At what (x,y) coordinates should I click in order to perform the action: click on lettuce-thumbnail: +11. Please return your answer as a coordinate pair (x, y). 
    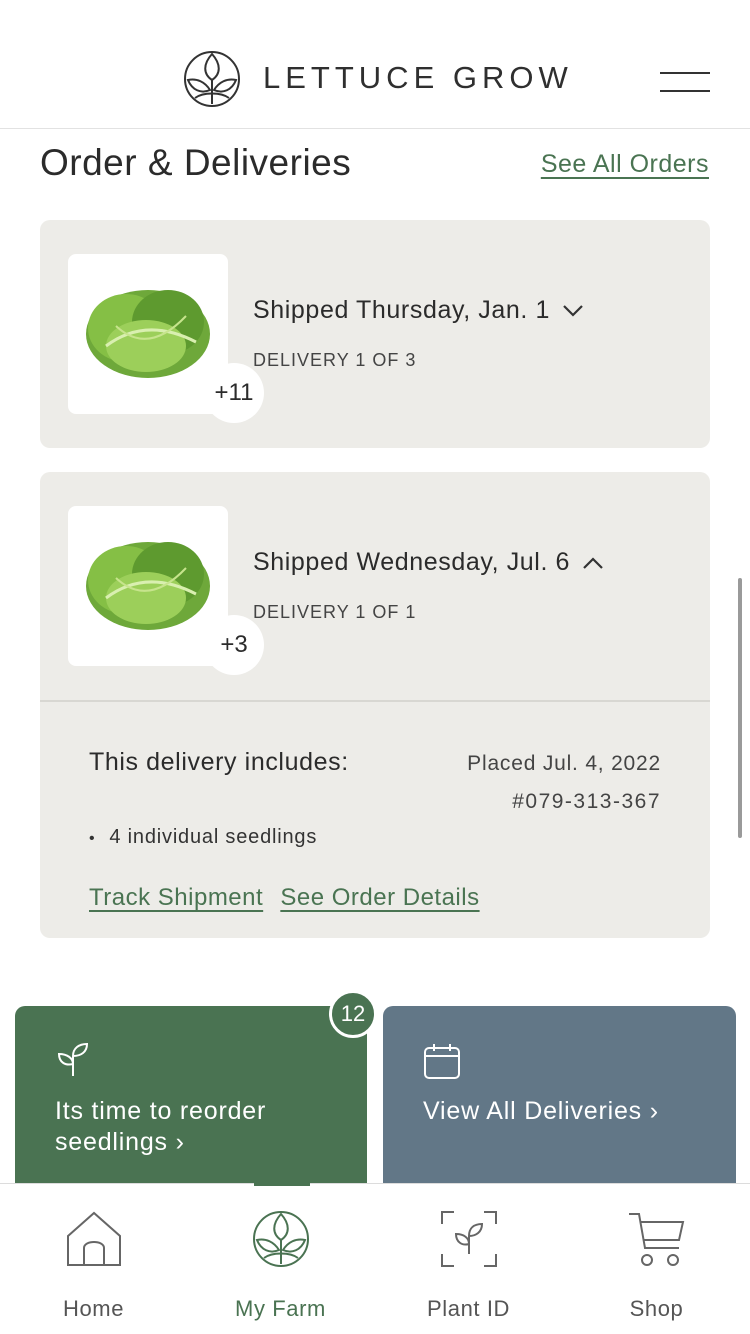
    Looking at the image, I should click on (166, 338).